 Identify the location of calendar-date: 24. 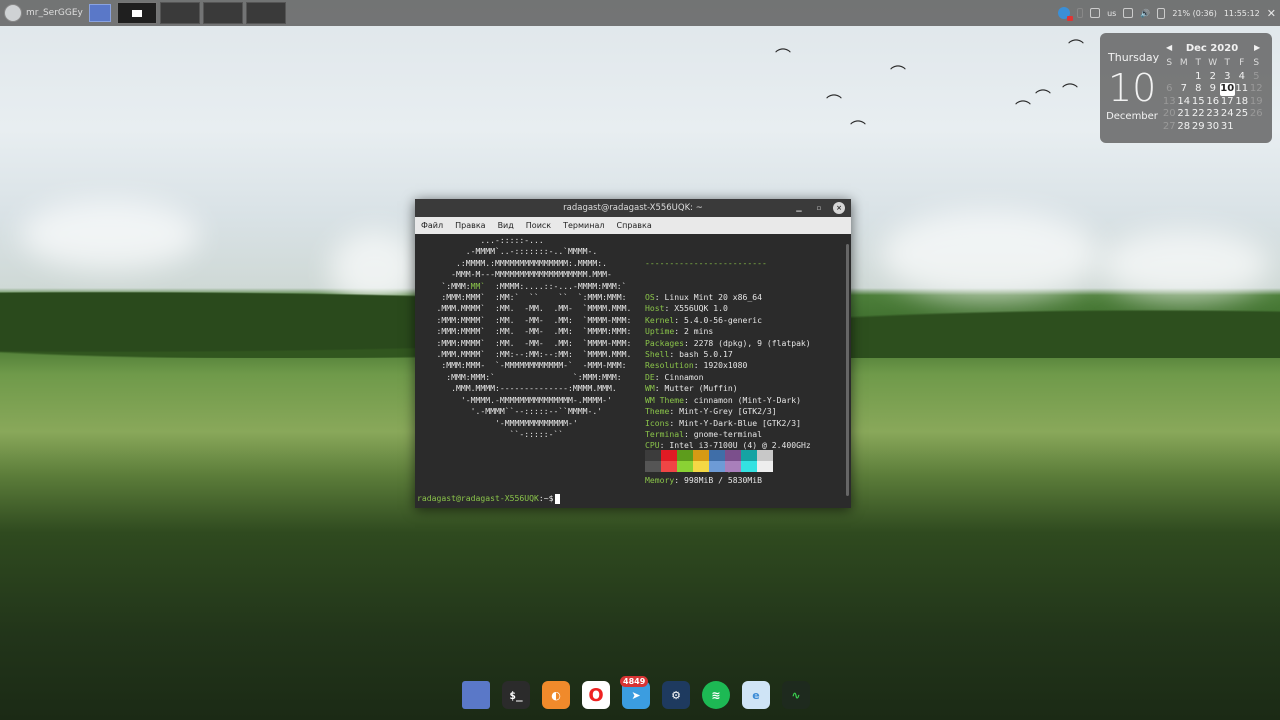
(1227, 114).